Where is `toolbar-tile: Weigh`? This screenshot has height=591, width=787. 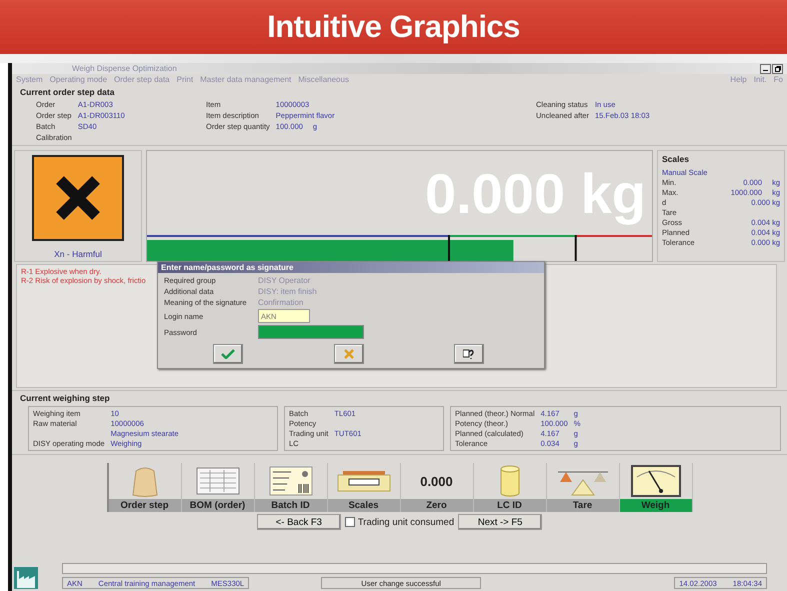
toolbar-tile: Weigh is located at coordinates (656, 487).